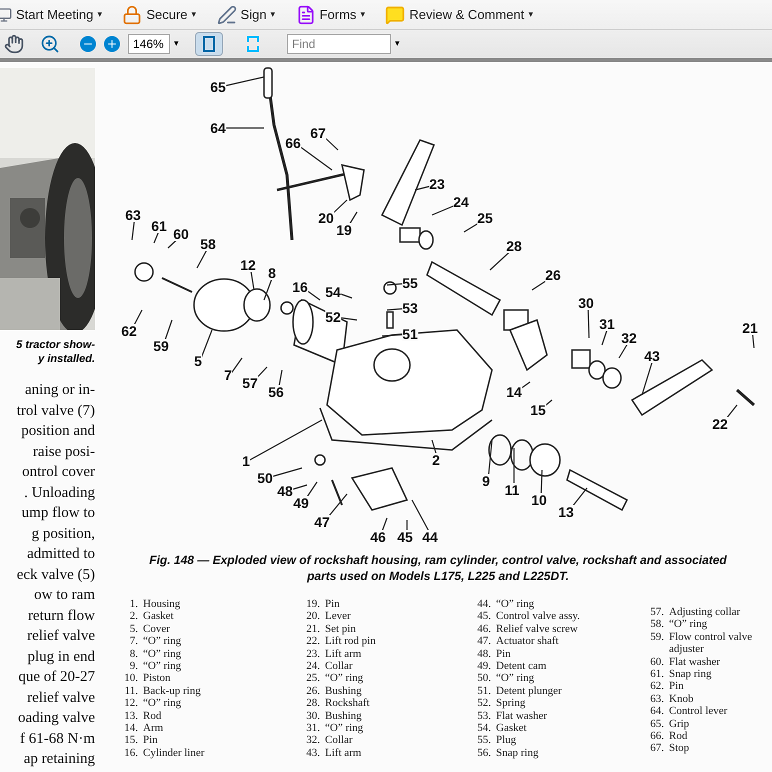 This screenshot has width=772, height=772. Describe the element at coordinates (129, 331) in the screenshot. I see `callout-number: 62` at that location.